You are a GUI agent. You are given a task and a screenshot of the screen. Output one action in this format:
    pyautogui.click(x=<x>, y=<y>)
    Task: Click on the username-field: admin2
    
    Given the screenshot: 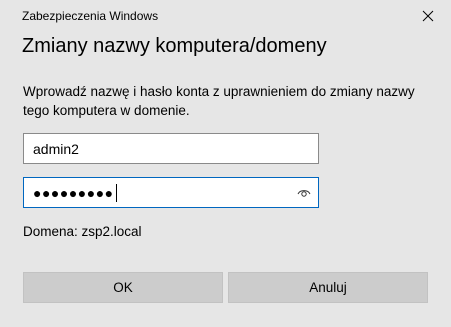 What is the action you would take?
    pyautogui.click(x=171, y=148)
    